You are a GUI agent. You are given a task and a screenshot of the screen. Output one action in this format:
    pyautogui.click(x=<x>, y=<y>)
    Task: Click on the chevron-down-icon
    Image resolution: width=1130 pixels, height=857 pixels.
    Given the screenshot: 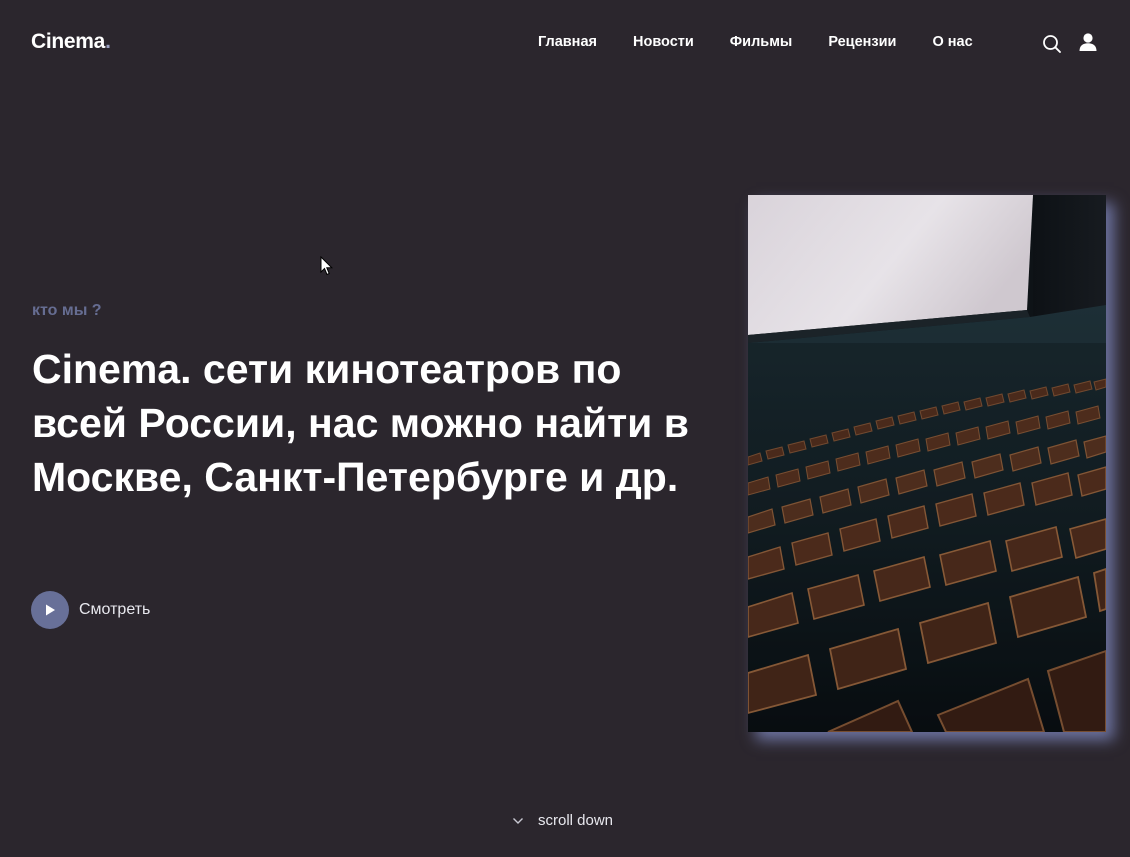 What is the action you would take?
    pyautogui.click(x=518, y=820)
    